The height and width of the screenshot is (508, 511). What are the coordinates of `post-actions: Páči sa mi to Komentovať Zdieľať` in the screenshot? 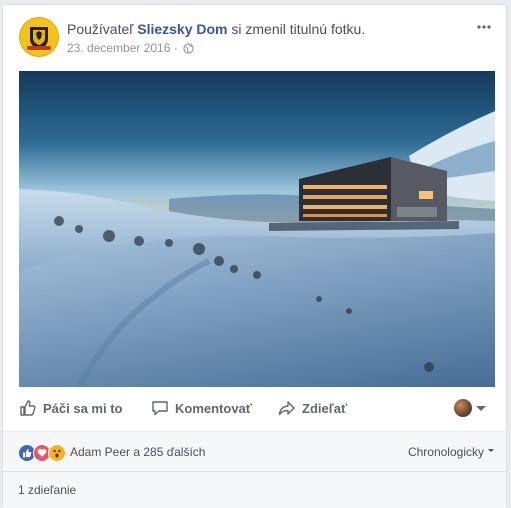 It's located at (256, 409).